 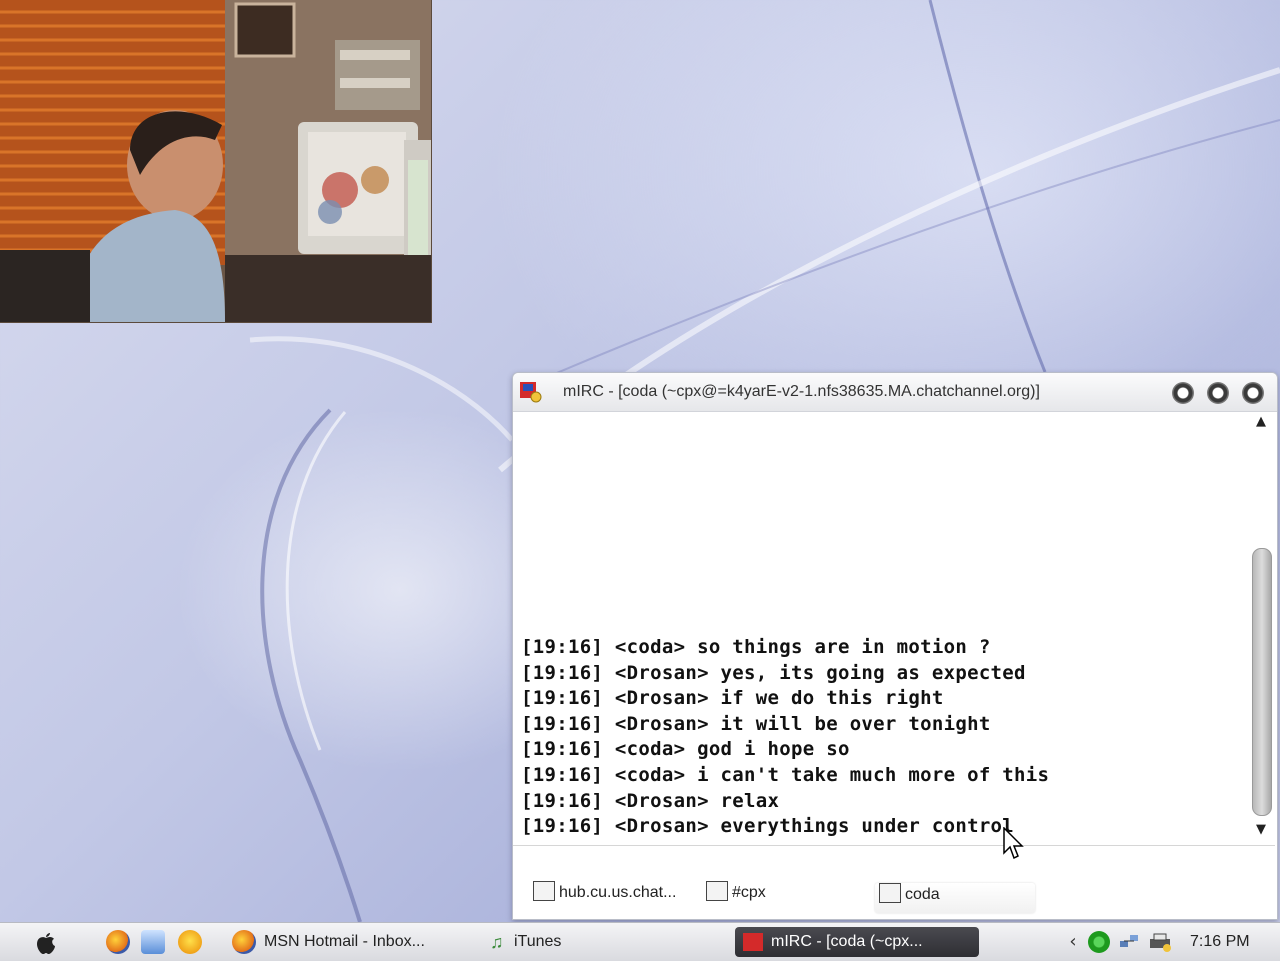 I want to click on close-button, so click(x=1253, y=393).